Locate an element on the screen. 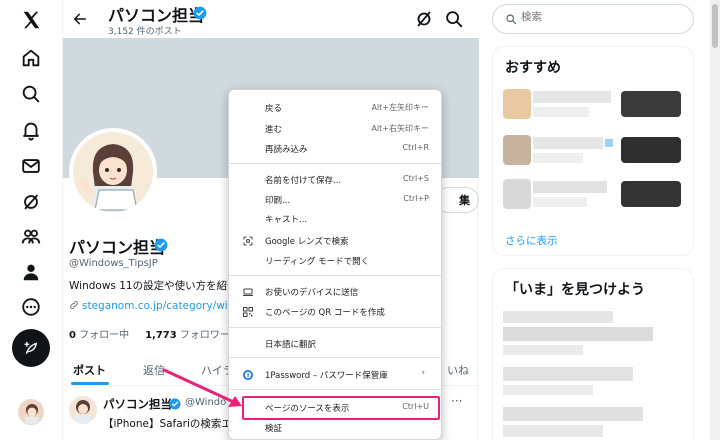 The height and width of the screenshot is (440, 720). menu-shortcut: Ctrl+R is located at coordinates (416, 147).